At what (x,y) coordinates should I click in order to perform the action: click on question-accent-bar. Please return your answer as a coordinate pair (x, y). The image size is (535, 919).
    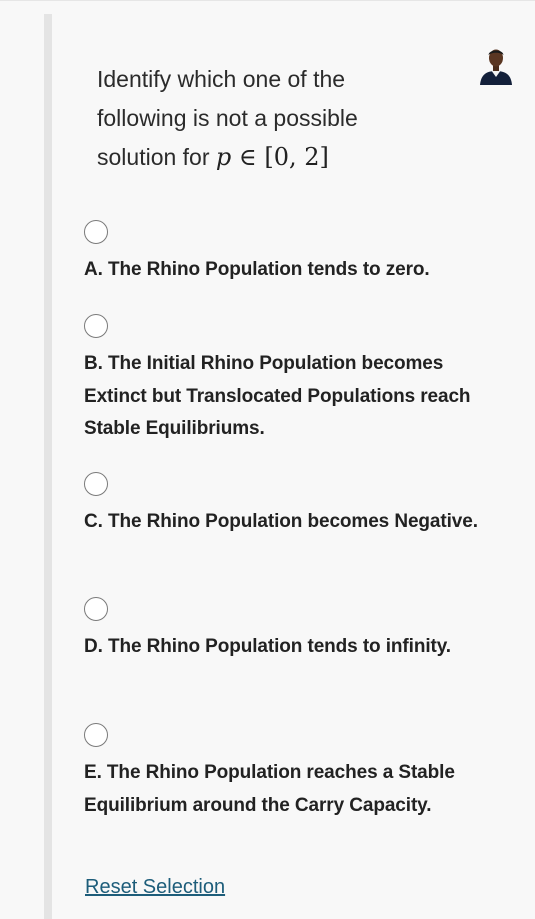
    Looking at the image, I should click on (48, 466).